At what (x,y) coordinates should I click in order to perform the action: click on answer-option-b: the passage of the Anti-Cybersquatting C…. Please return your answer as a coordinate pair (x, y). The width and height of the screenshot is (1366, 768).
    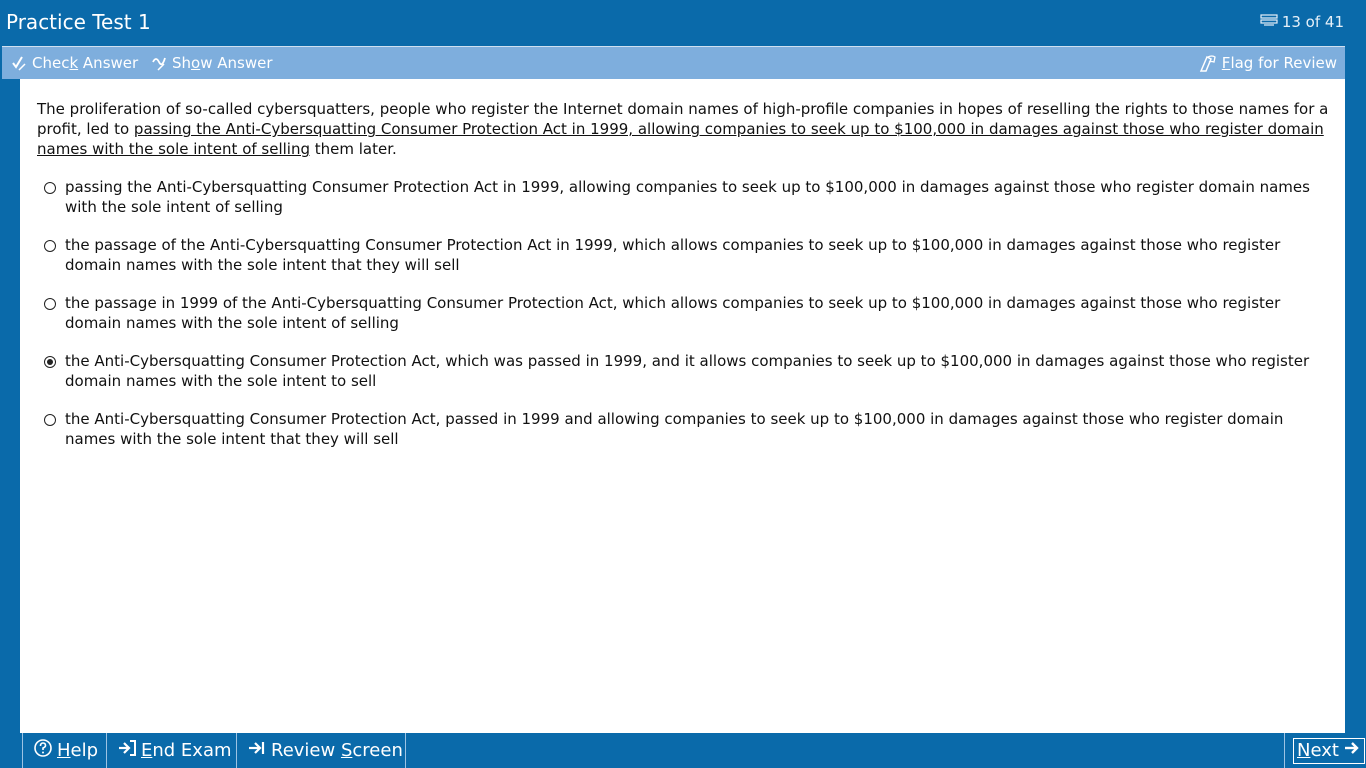
    Looking at the image, I should click on (684, 255).